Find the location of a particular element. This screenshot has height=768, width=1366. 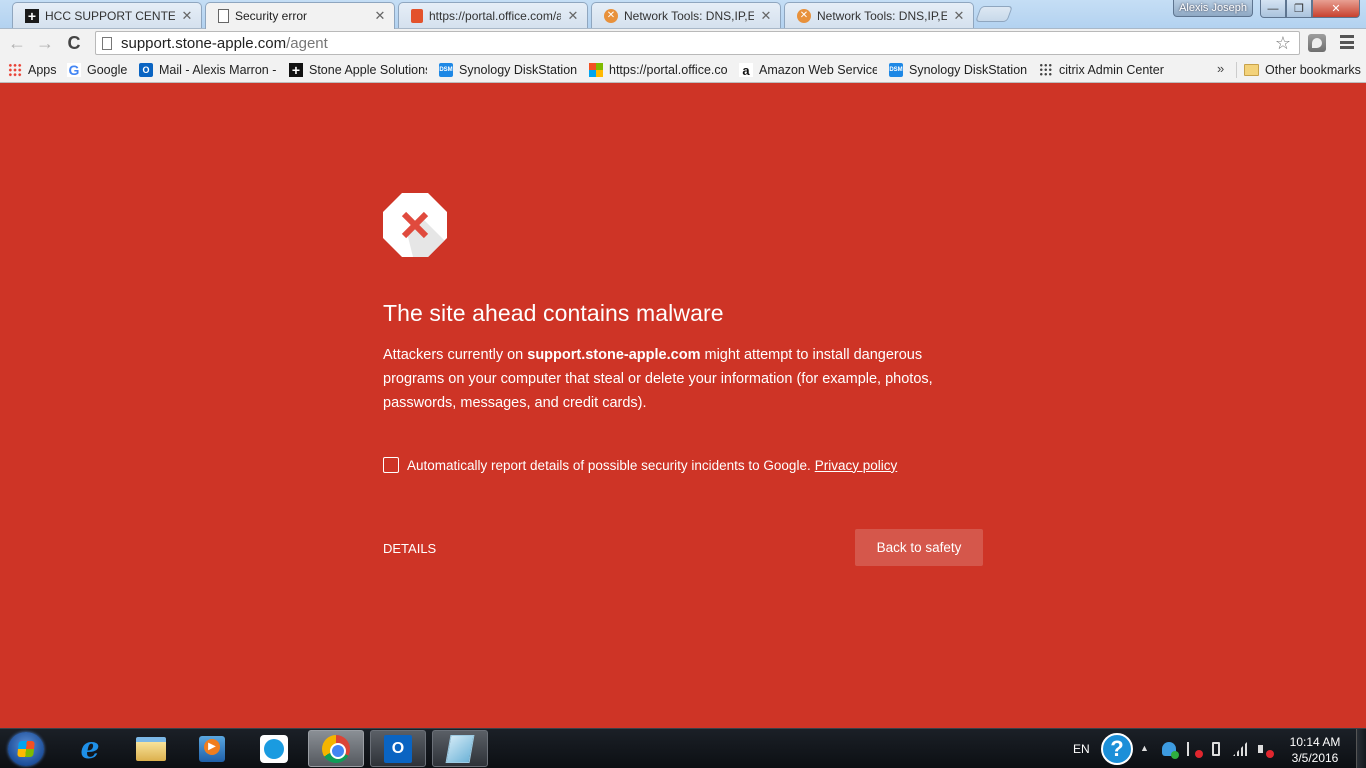

clock-time: 10:14 AM is located at coordinates (1315, 742).